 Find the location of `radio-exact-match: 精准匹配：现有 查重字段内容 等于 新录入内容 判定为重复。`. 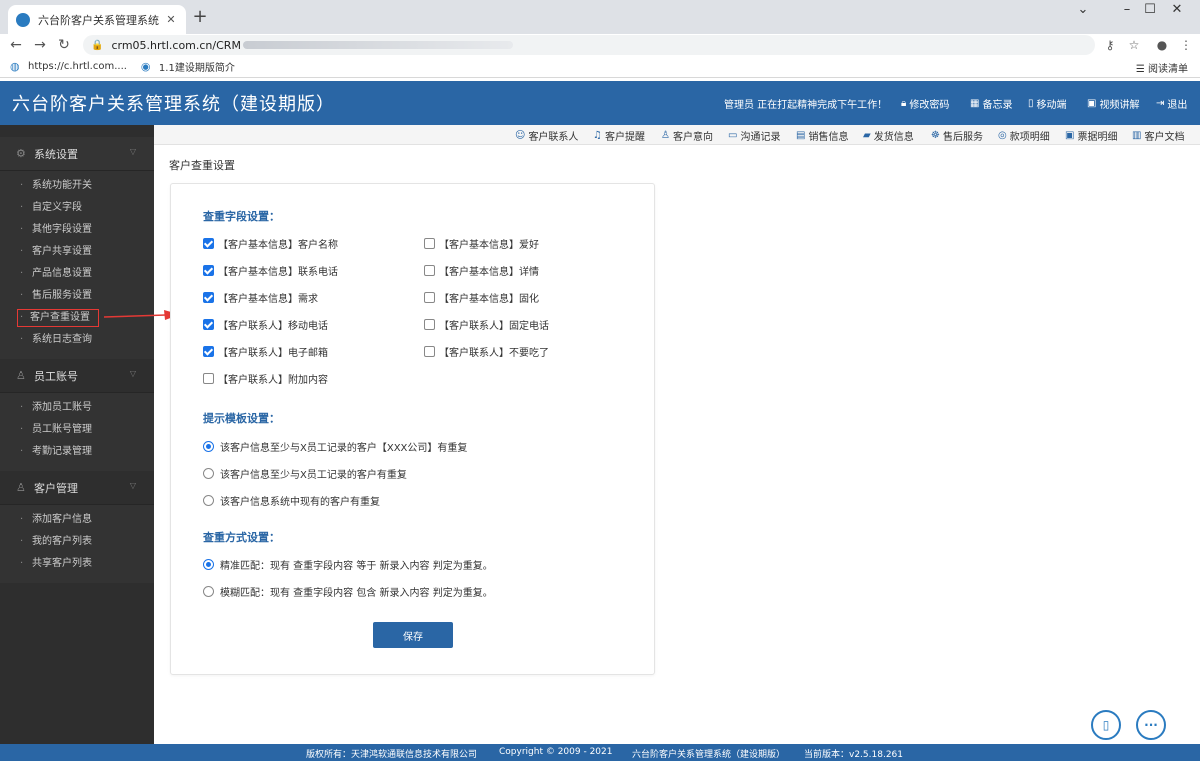

radio-exact-match: 精准匹配：现有 查重字段内容 等于 新录入内容 判定为重复。 is located at coordinates (348, 564).